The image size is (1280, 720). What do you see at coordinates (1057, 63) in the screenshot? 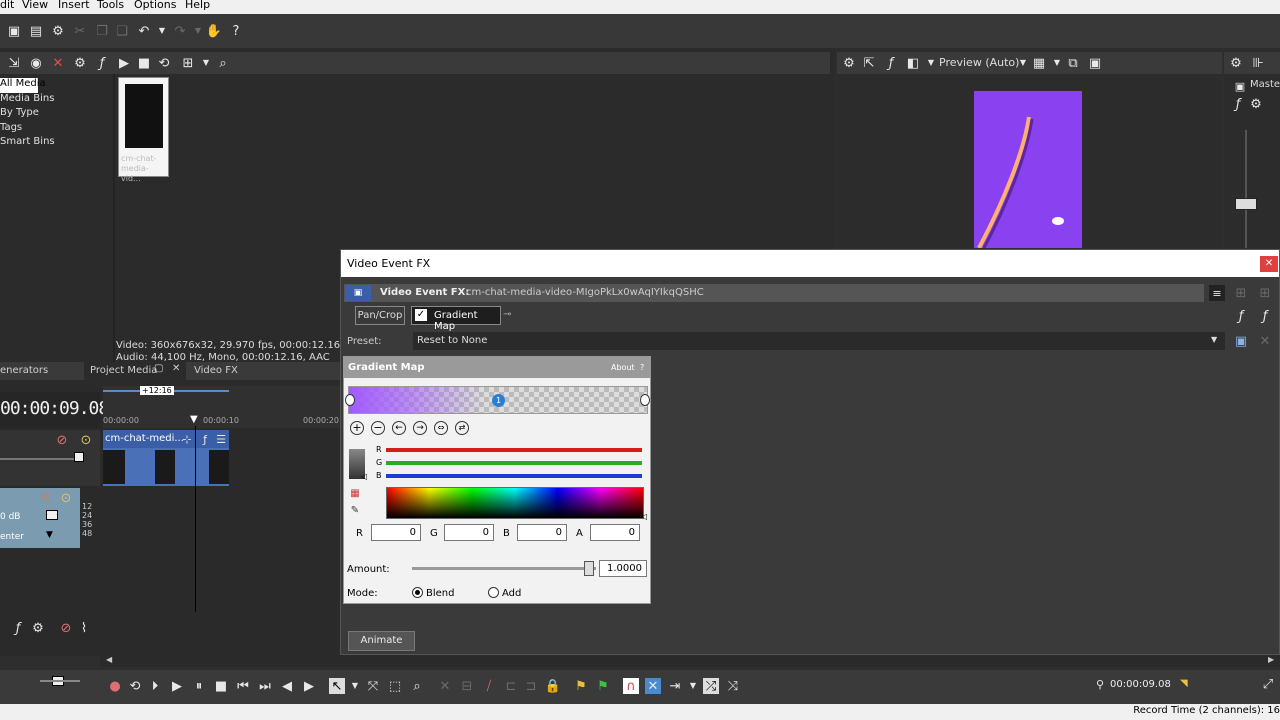
I see `overlays-dropdown-icon: ▼` at bounding box center [1057, 63].